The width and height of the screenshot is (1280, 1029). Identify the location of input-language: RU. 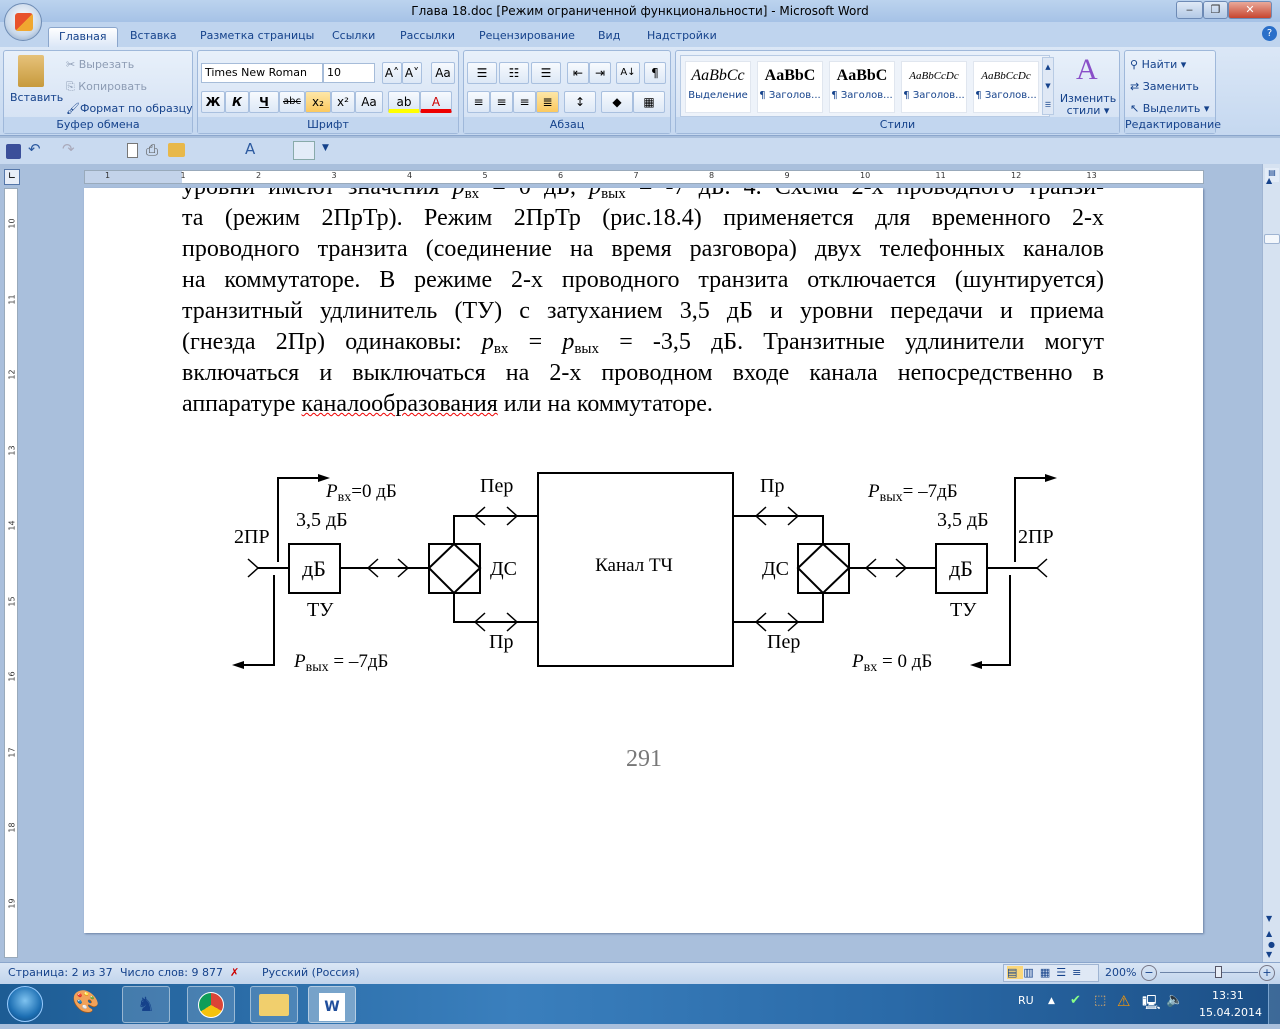
(1026, 1000).